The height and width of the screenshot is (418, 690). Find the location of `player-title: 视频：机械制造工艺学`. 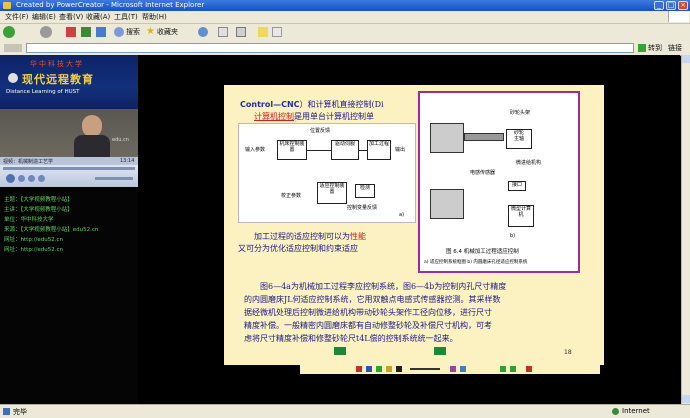

player-title: 视频：机械制造工艺学 is located at coordinates (28, 162).